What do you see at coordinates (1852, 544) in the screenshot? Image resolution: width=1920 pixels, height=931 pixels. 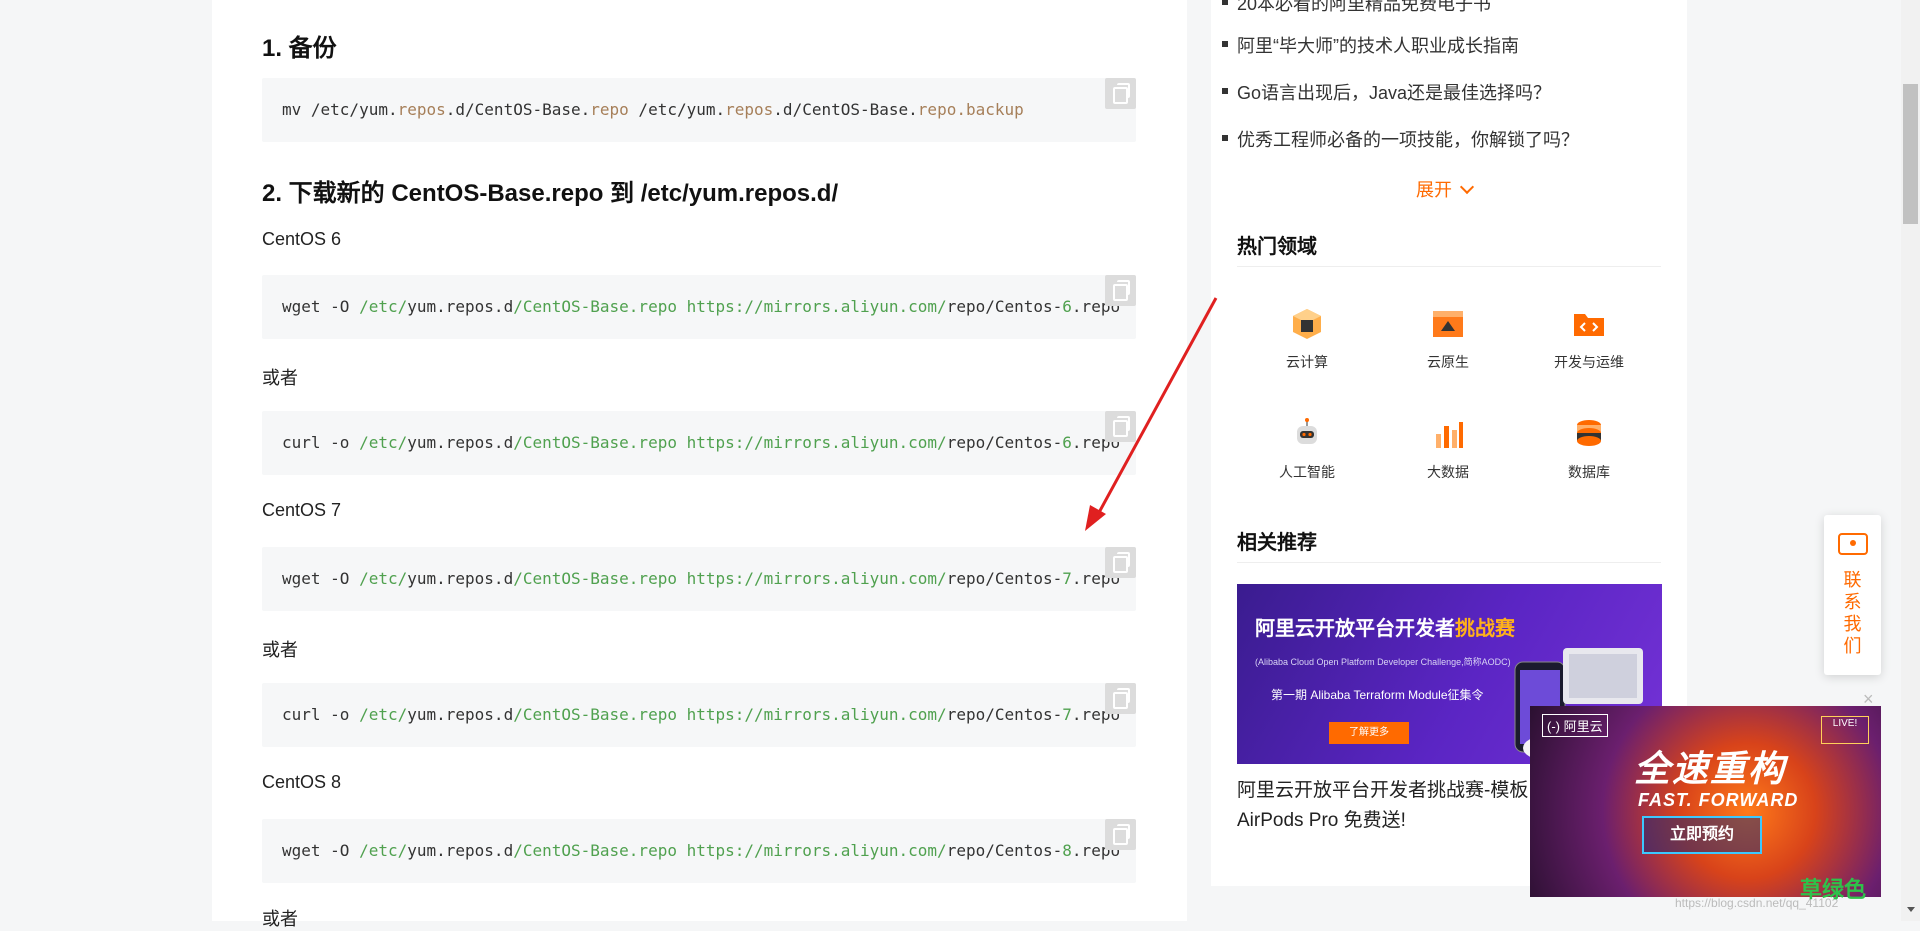 I see `contact-icon` at bounding box center [1852, 544].